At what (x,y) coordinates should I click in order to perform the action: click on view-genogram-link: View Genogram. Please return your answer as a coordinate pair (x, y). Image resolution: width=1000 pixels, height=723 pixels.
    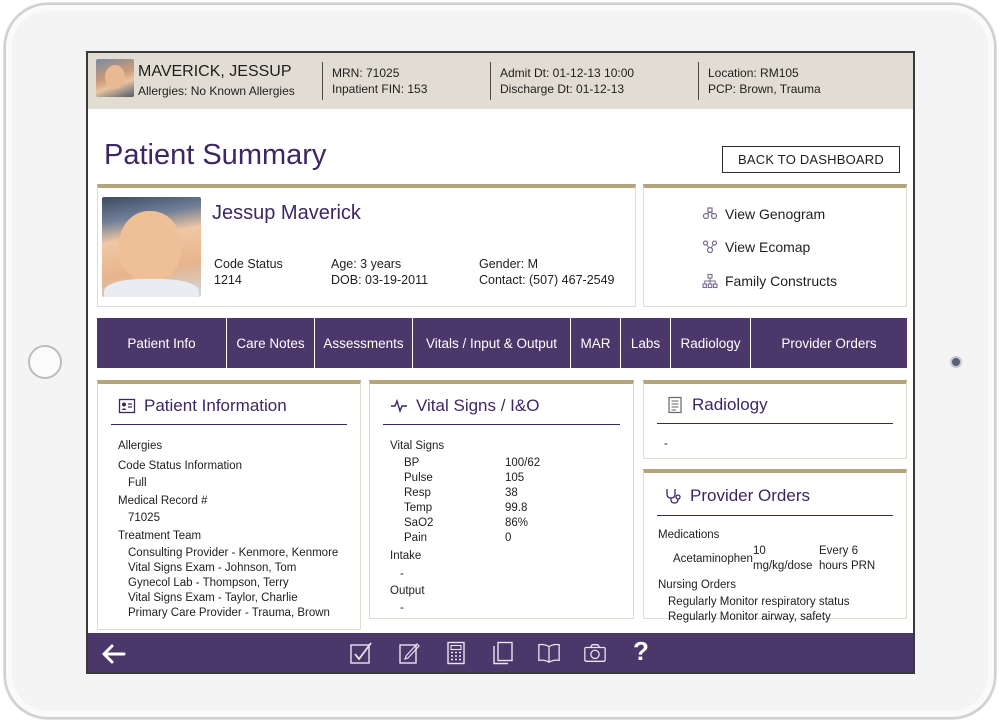
    Looking at the image, I should click on (763, 214).